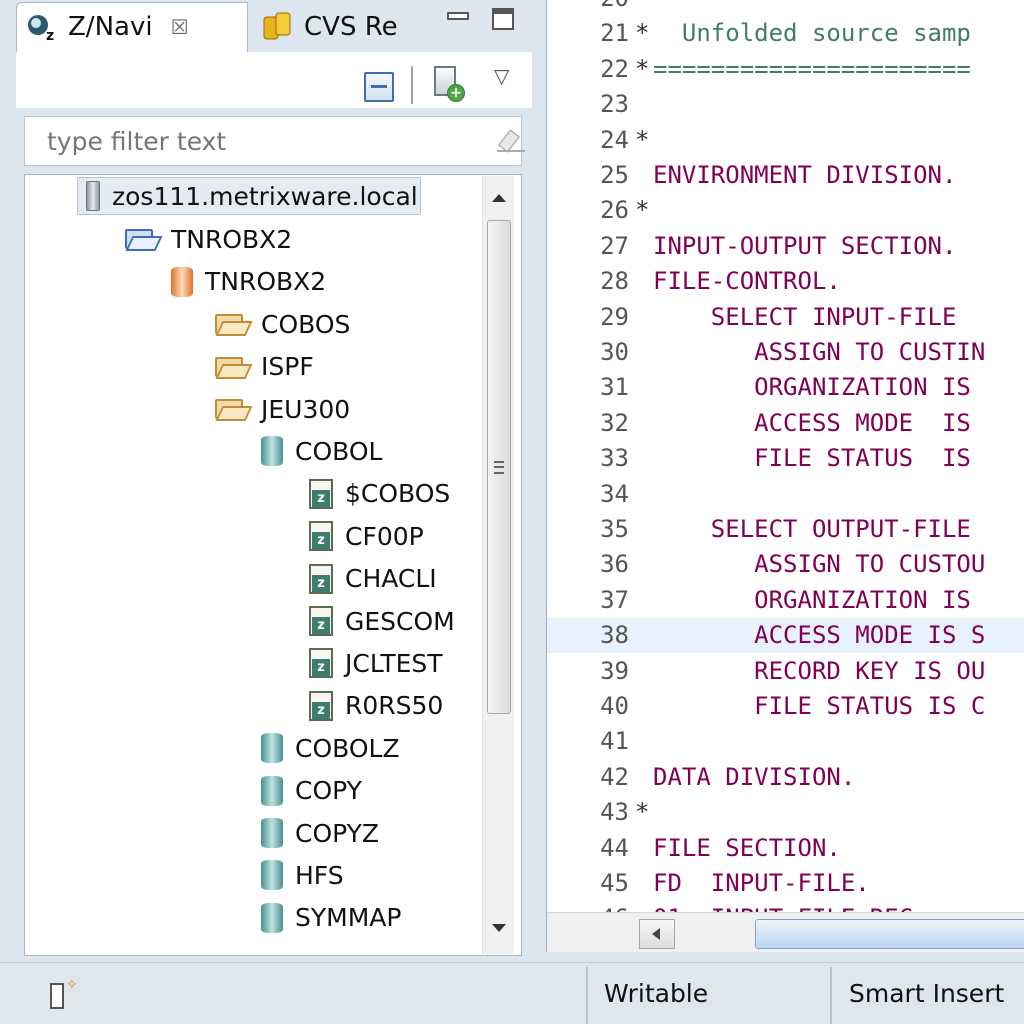 This screenshot has width=1024, height=1024. I want to click on tree-item-label: COPYZ, so click(337, 833).